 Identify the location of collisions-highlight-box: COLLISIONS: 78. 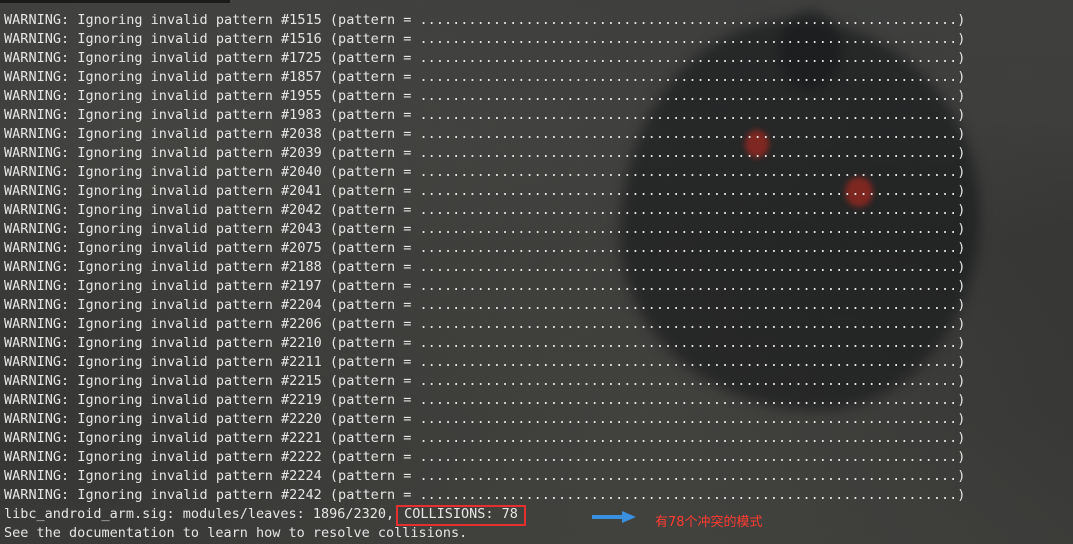
(461, 515).